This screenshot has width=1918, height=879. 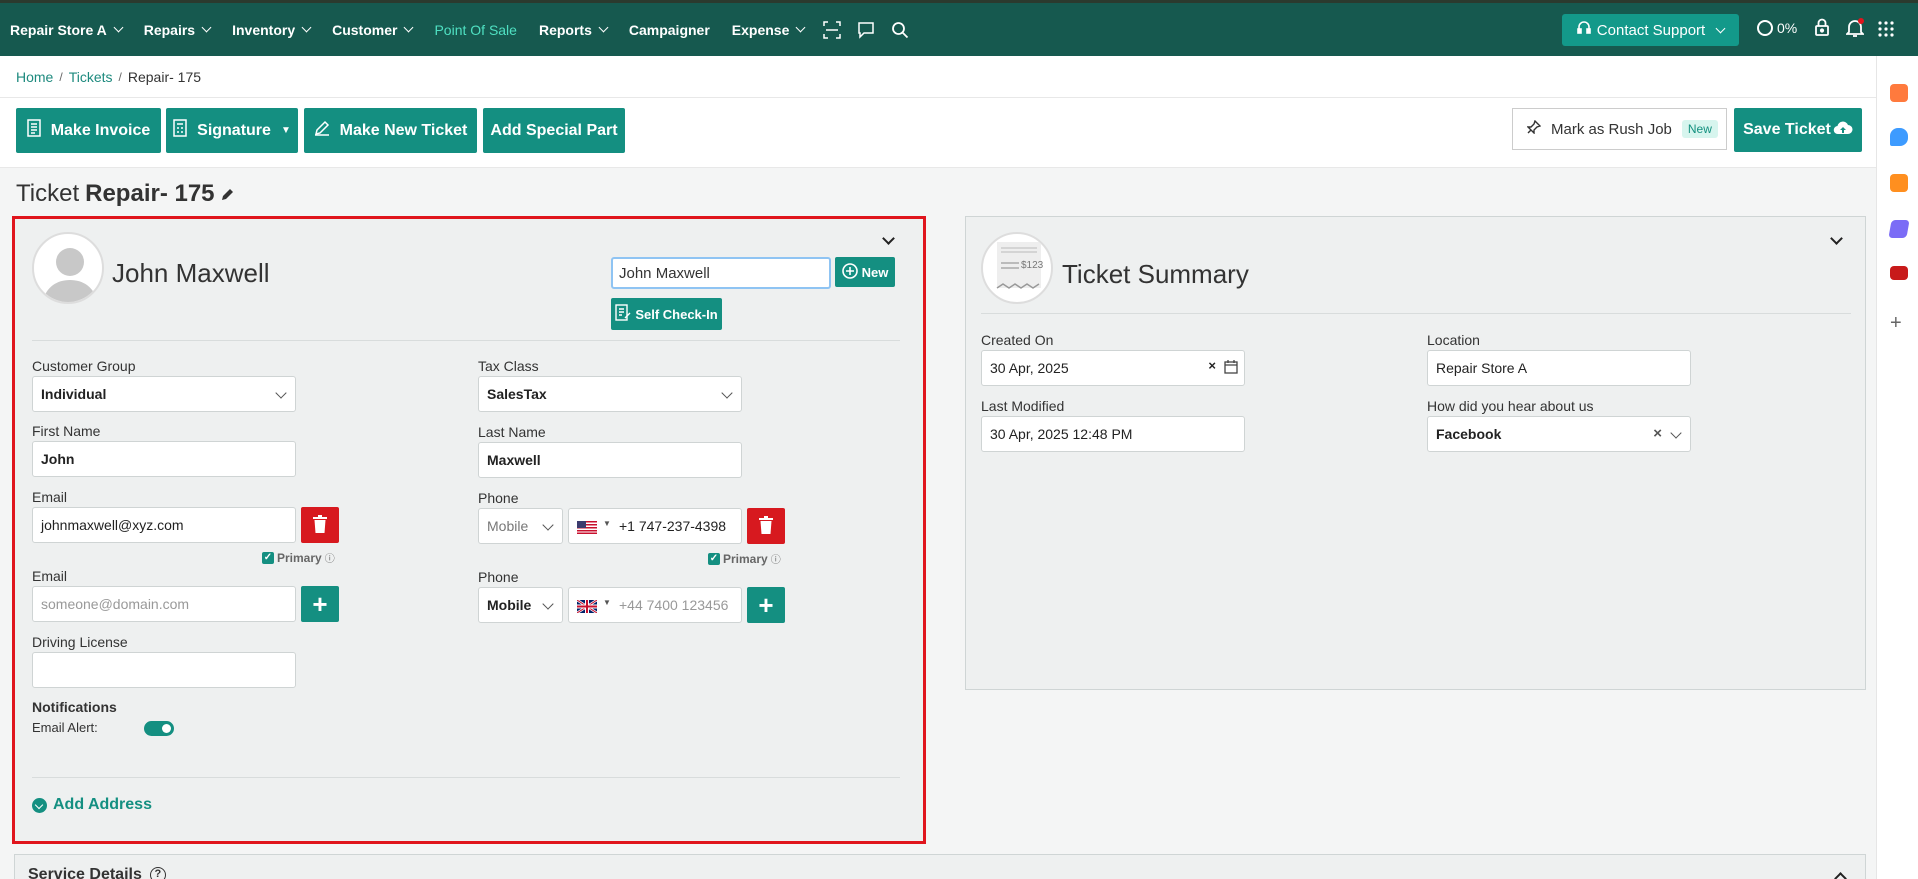 I want to click on hear-about-select: Facebook ×, so click(x=1559, y=434).